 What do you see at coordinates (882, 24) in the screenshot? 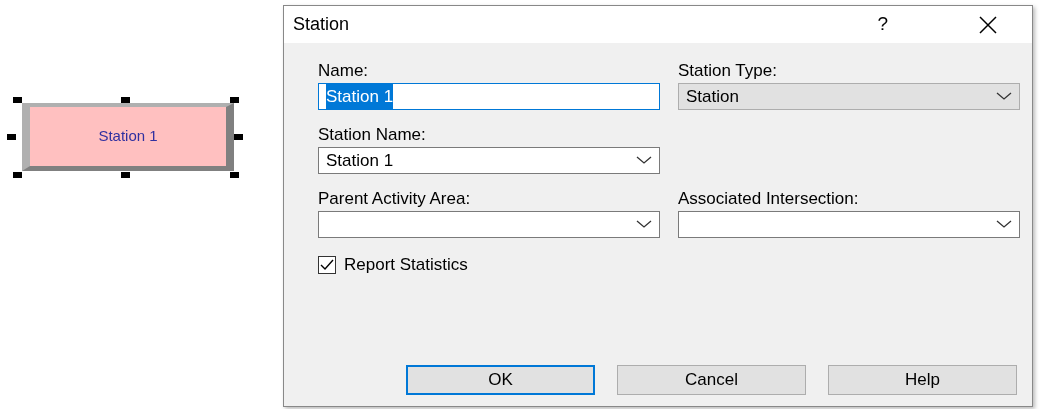
I see `help-button: ?` at bounding box center [882, 24].